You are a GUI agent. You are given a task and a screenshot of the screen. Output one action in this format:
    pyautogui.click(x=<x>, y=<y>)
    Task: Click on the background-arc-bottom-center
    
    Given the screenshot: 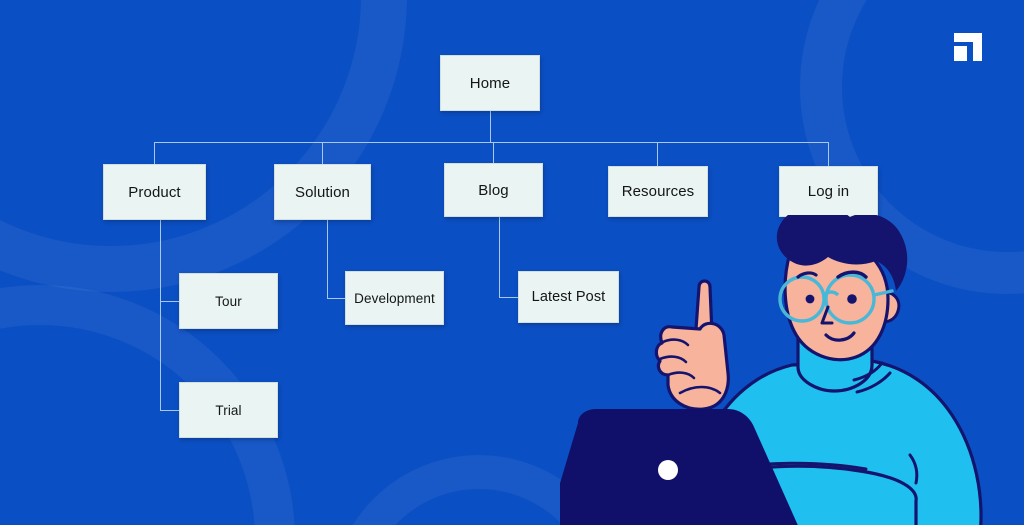 What is the action you would take?
    pyautogui.click(x=479, y=490)
    